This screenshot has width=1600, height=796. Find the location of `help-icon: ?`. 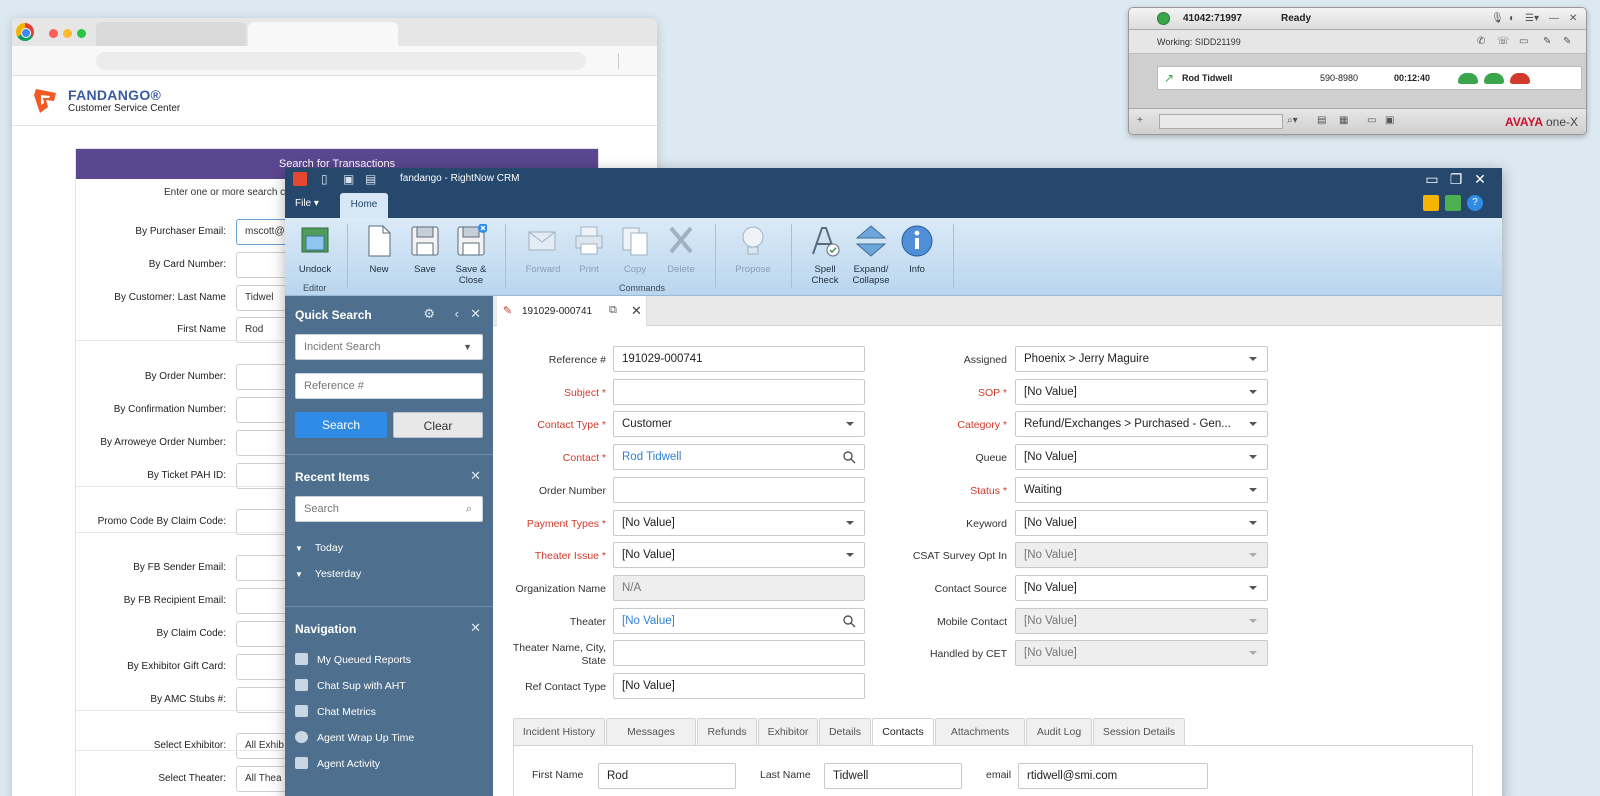

help-icon: ? is located at coordinates (1475, 203).